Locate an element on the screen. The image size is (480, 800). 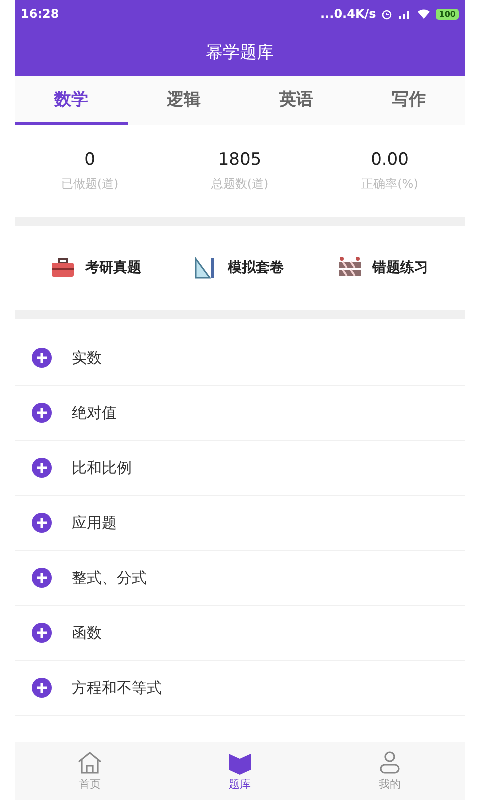
home-icon is located at coordinates (90, 762).